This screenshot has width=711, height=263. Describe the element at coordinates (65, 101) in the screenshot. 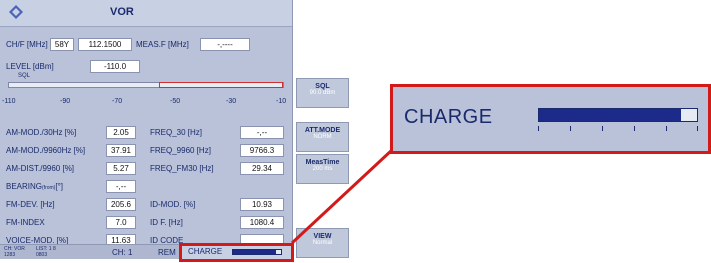

I see `level-tick: -90` at that location.